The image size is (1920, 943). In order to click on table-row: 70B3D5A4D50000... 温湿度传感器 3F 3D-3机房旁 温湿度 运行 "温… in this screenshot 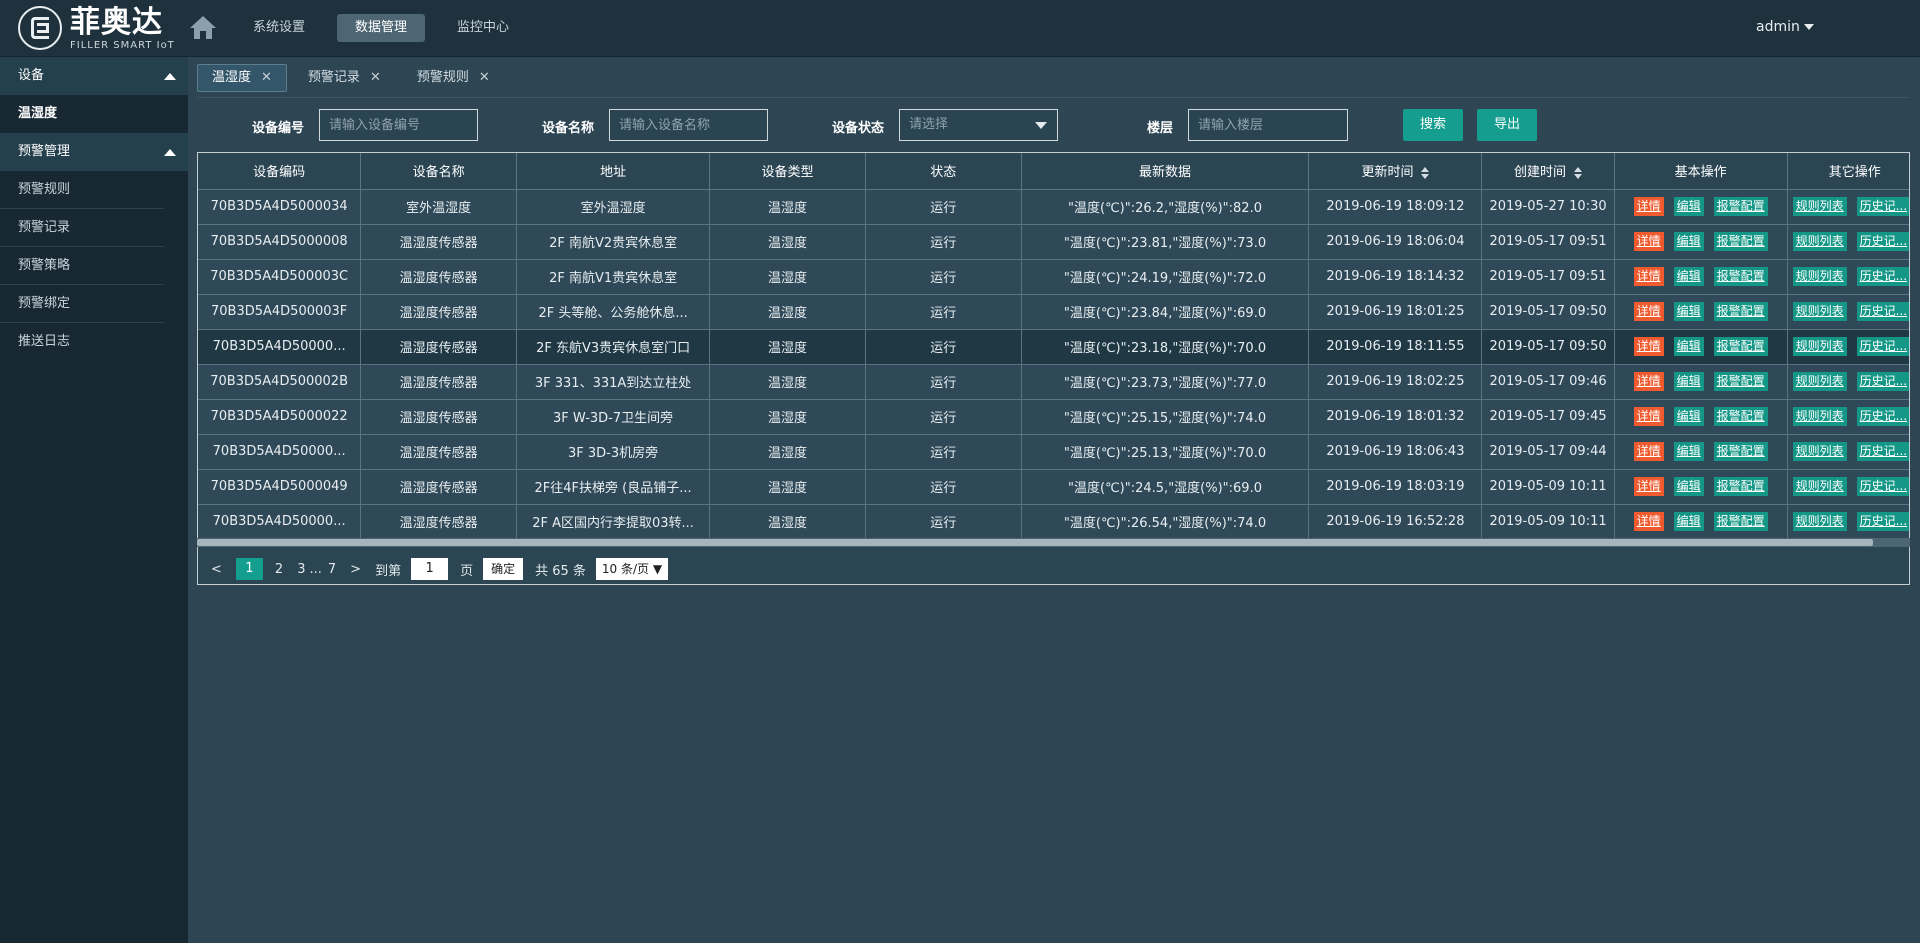, I will do `click(1053, 452)`.